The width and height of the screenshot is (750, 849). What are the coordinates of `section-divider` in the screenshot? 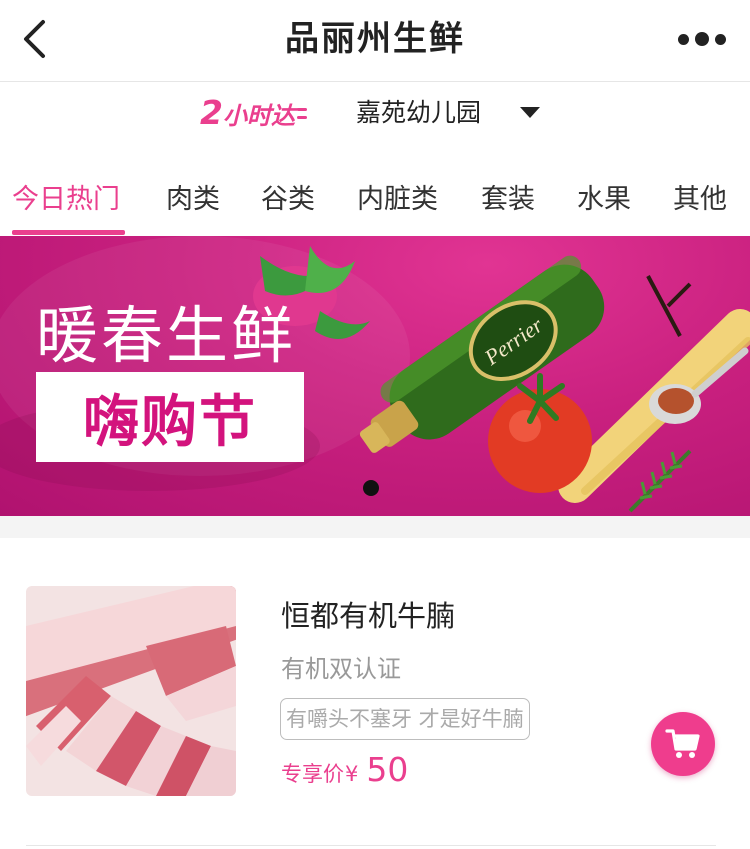 It's located at (375, 527).